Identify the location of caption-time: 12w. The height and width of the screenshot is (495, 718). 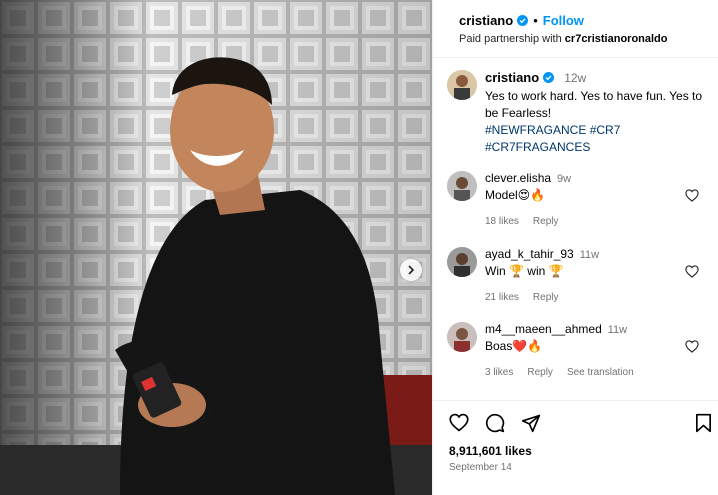
(575, 77).